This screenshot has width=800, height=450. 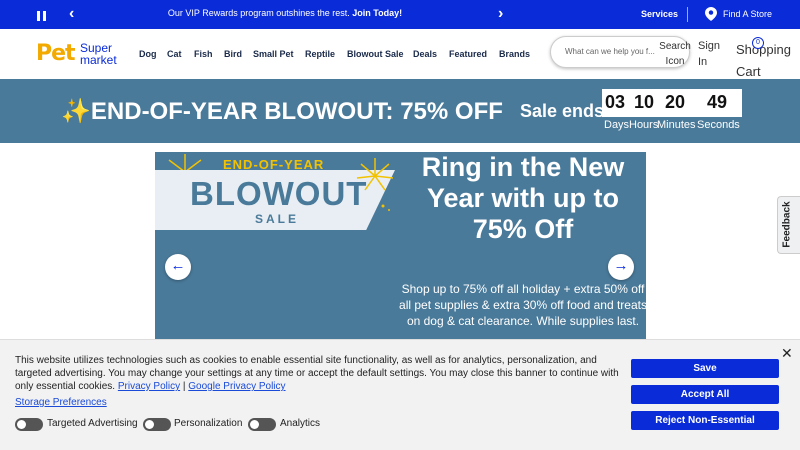 What do you see at coordinates (705, 394) in the screenshot?
I see `accept-all-button: Accept All` at bounding box center [705, 394].